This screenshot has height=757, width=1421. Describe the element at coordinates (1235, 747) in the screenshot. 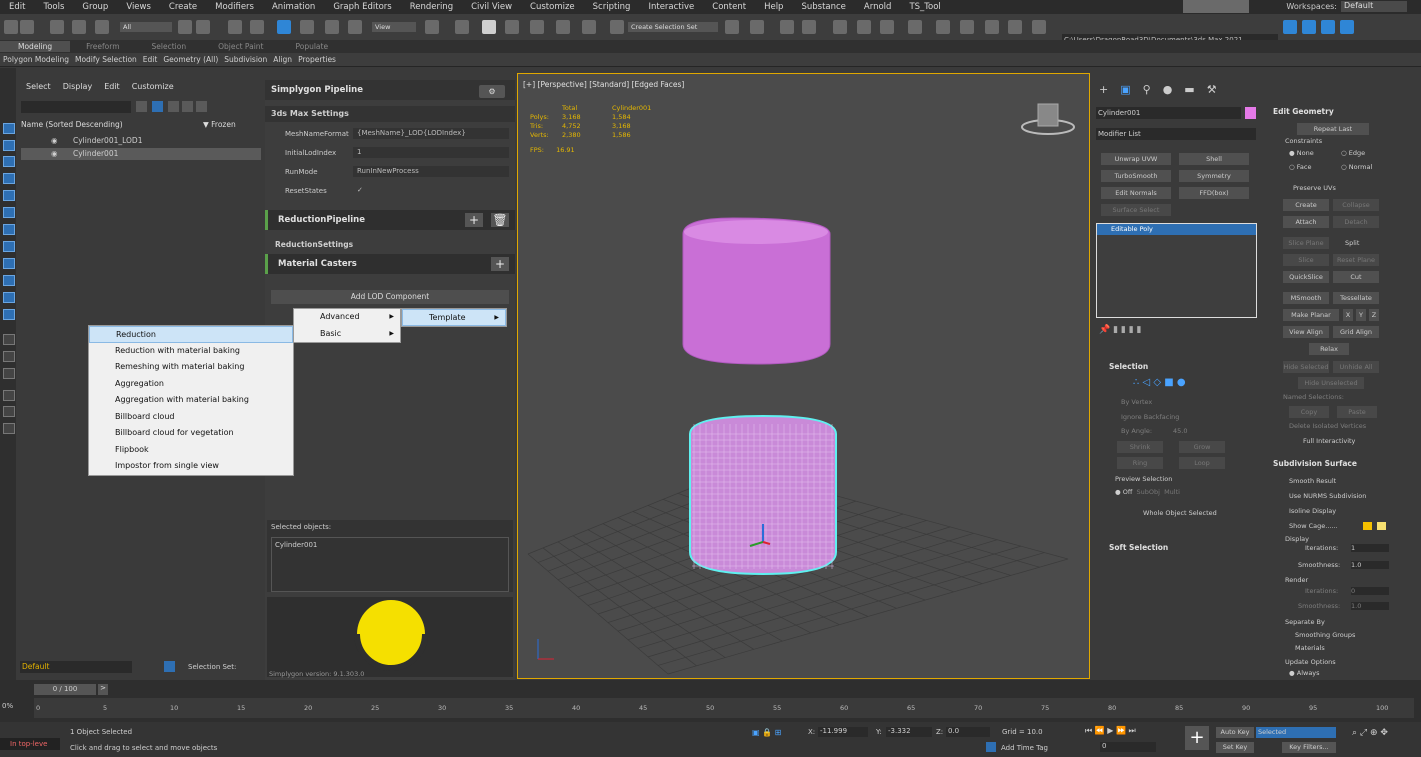

I see `set-key-button: Set Key` at that location.